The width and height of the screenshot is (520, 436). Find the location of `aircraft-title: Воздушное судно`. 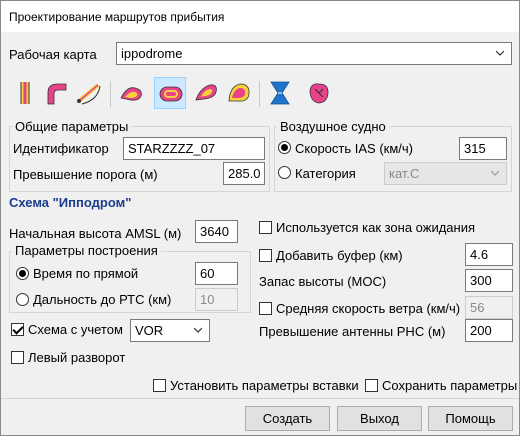

aircraft-title: Воздушное судно is located at coordinates (333, 126).